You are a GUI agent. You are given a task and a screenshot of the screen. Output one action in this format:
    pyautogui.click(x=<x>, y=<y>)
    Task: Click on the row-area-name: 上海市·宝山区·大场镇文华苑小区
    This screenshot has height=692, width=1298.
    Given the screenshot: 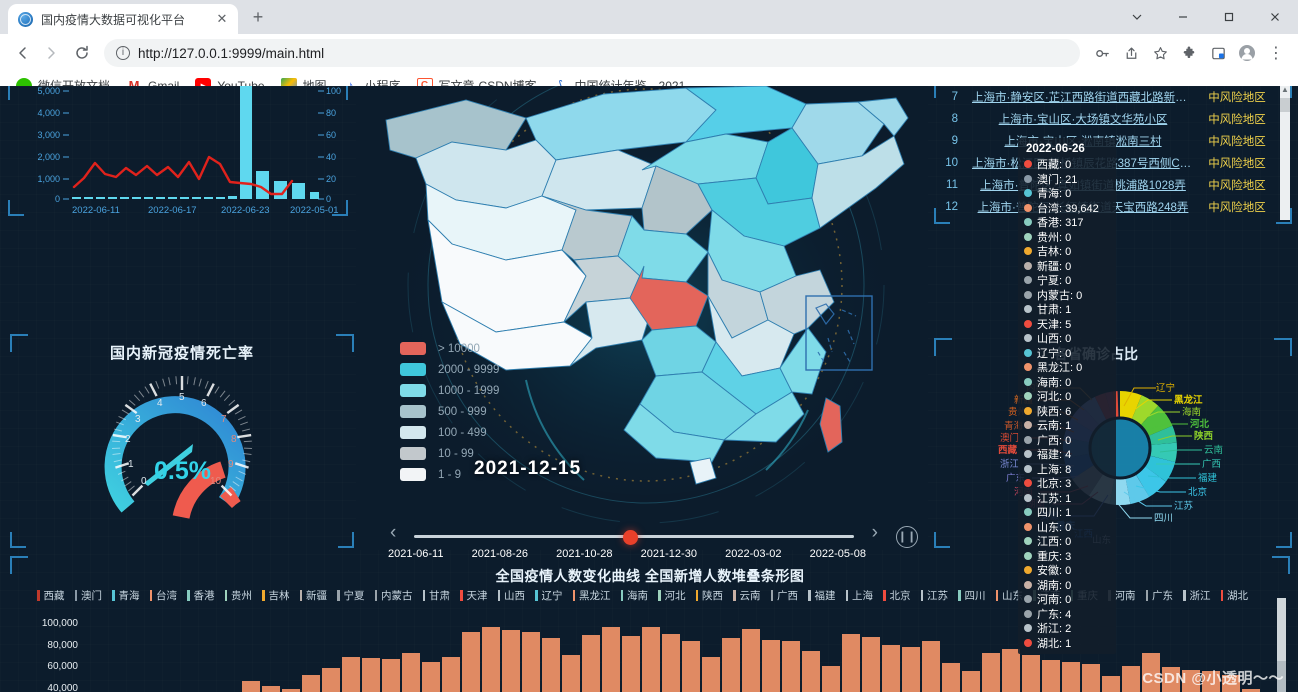 What is the action you would take?
    pyautogui.click(x=1083, y=119)
    